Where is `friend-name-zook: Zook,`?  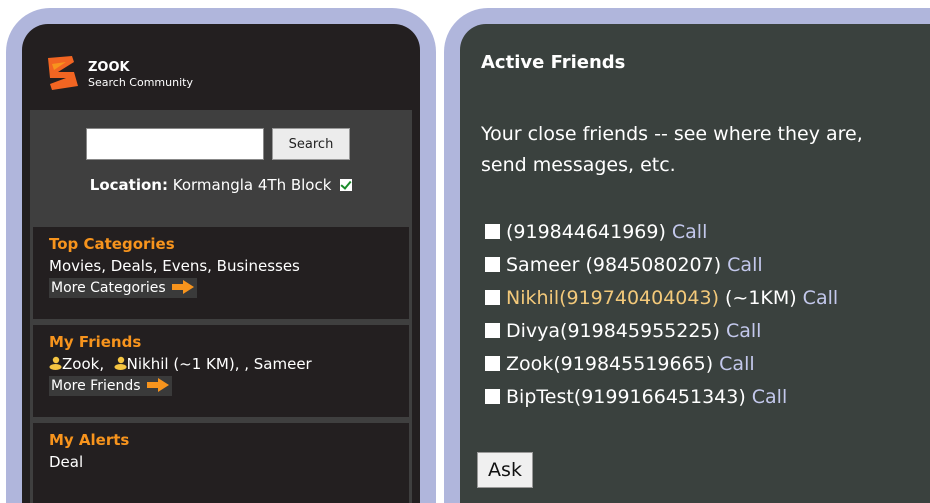 friend-name-zook: Zook, is located at coordinates (83, 364).